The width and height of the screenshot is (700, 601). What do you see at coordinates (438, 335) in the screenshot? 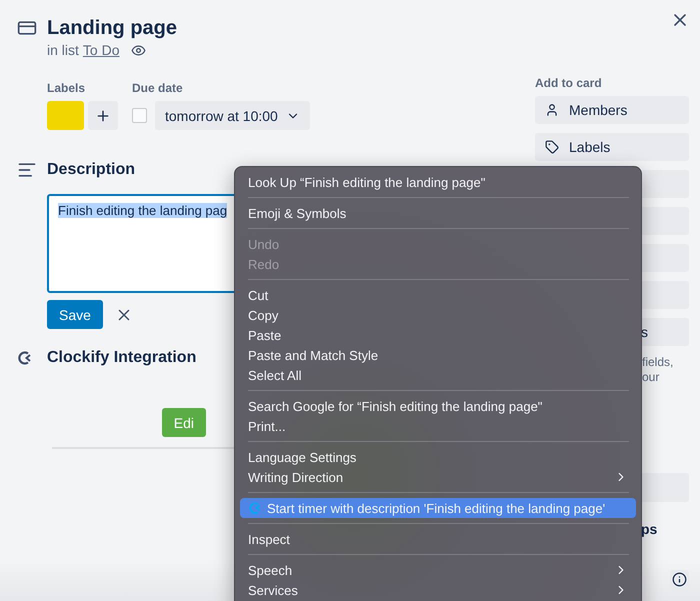
I see `menu-item: Paste` at bounding box center [438, 335].